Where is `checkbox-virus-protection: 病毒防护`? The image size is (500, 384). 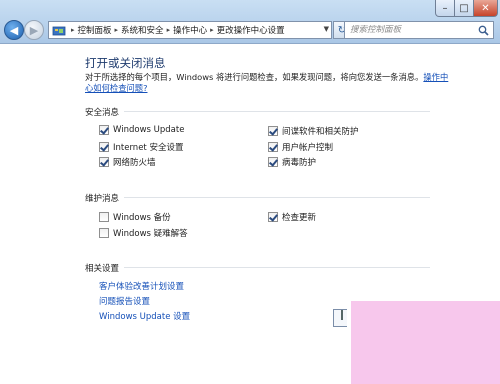 checkbox-virus-protection: 病毒防护 is located at coordinates (292, 162).